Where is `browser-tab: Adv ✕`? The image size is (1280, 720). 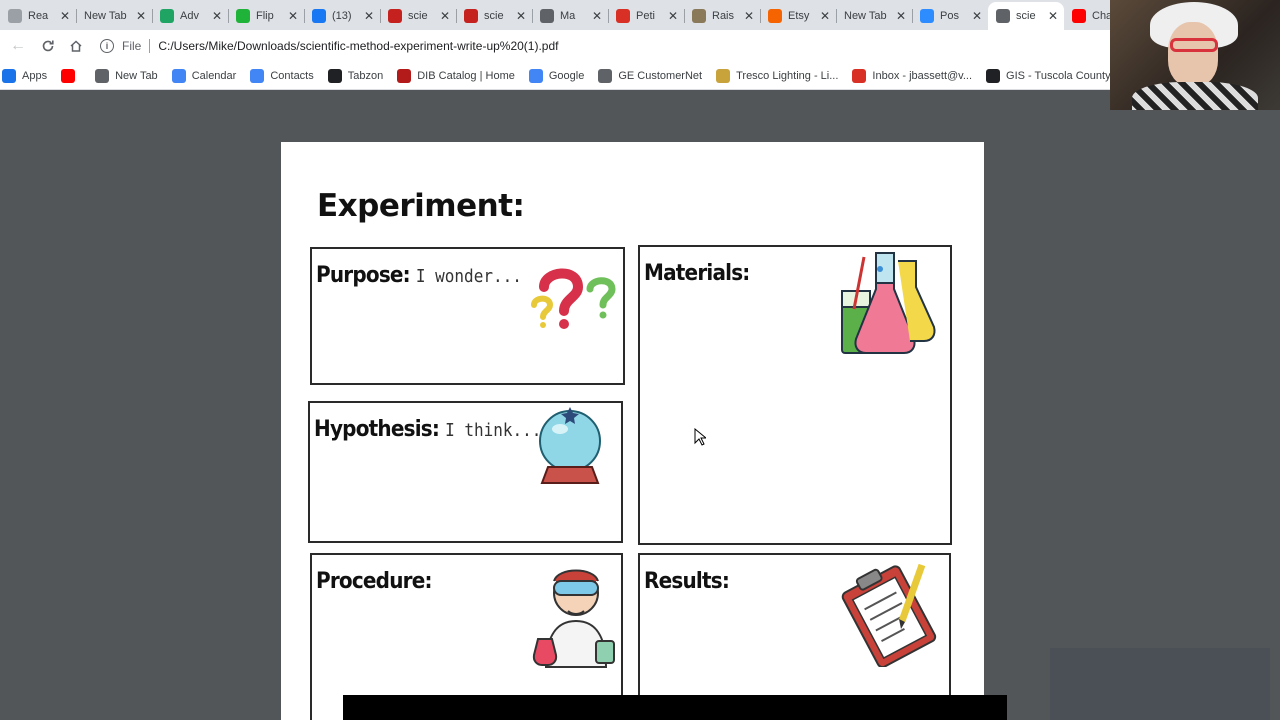
browser-tab: Adv ✕ is located at coordinates (190, 16).